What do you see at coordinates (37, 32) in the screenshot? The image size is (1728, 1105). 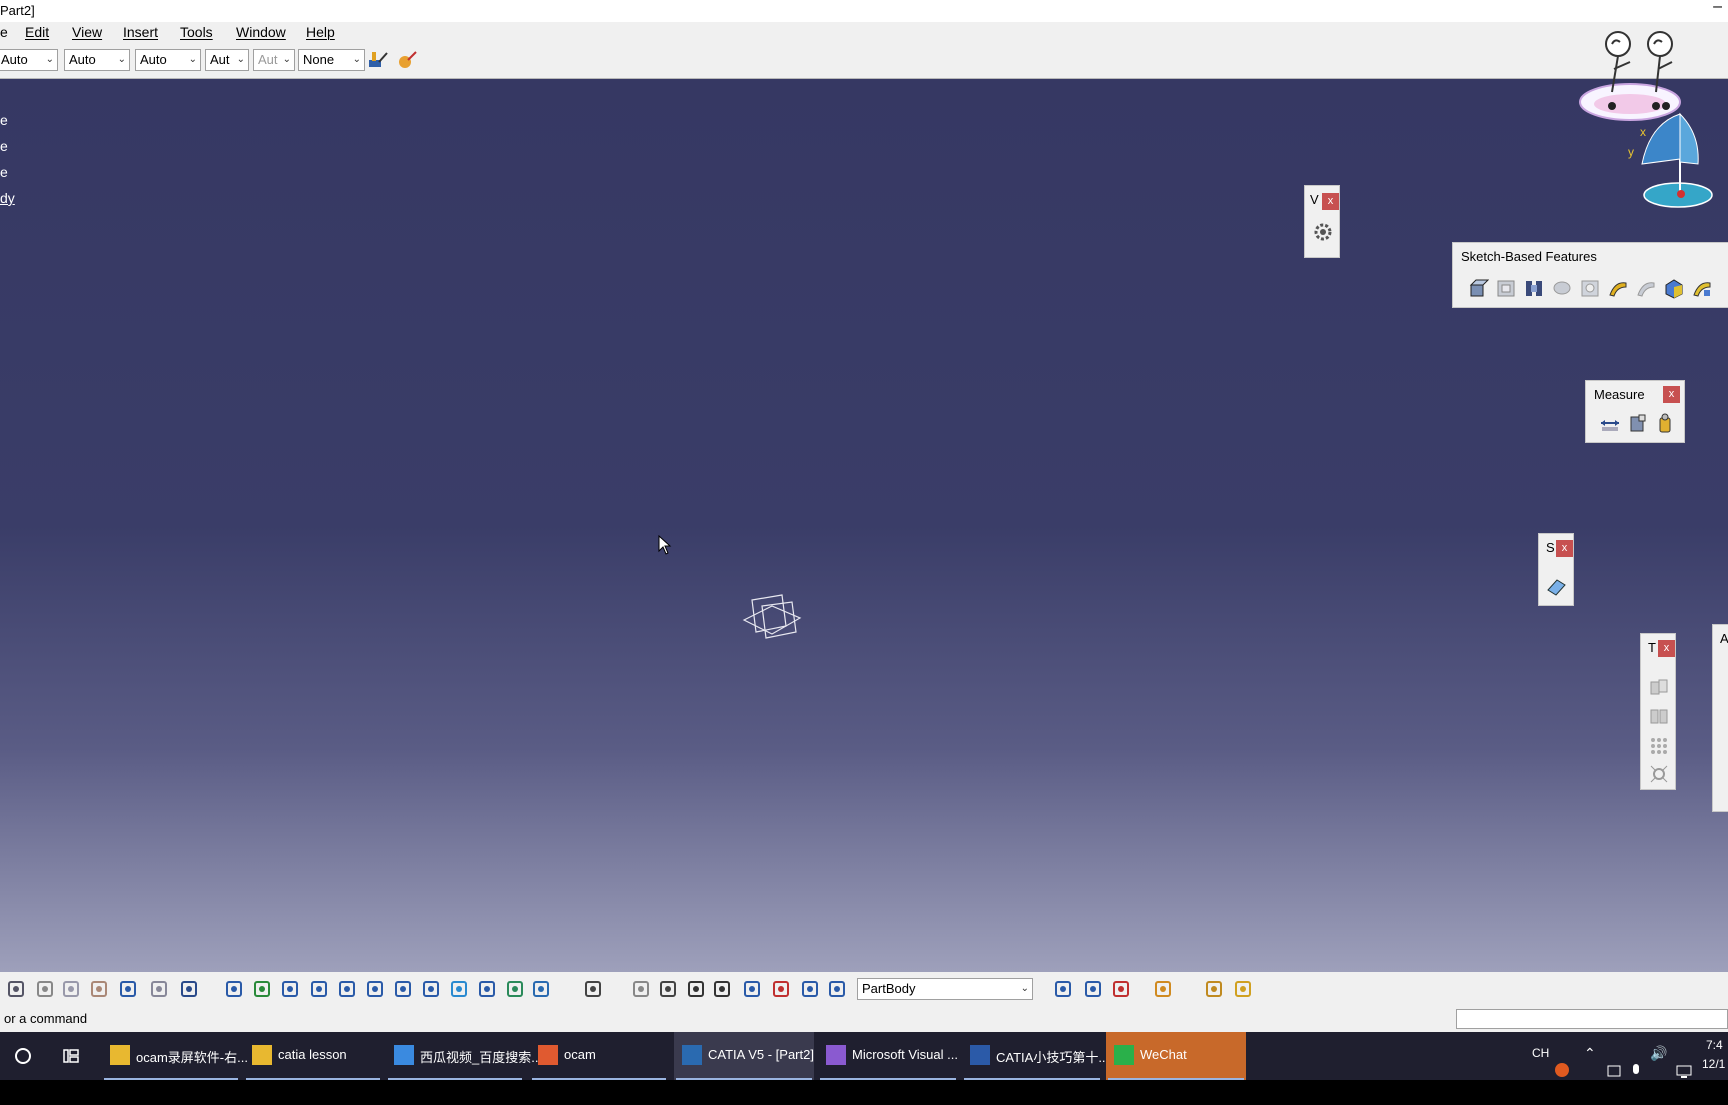 I see `menu-item-edit: Edit` at bounding box center [37, 32].